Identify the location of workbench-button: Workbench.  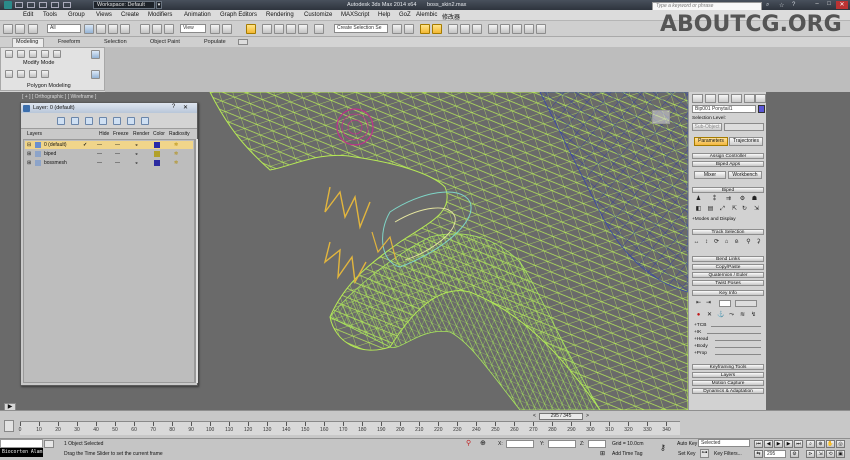
(745, 175).